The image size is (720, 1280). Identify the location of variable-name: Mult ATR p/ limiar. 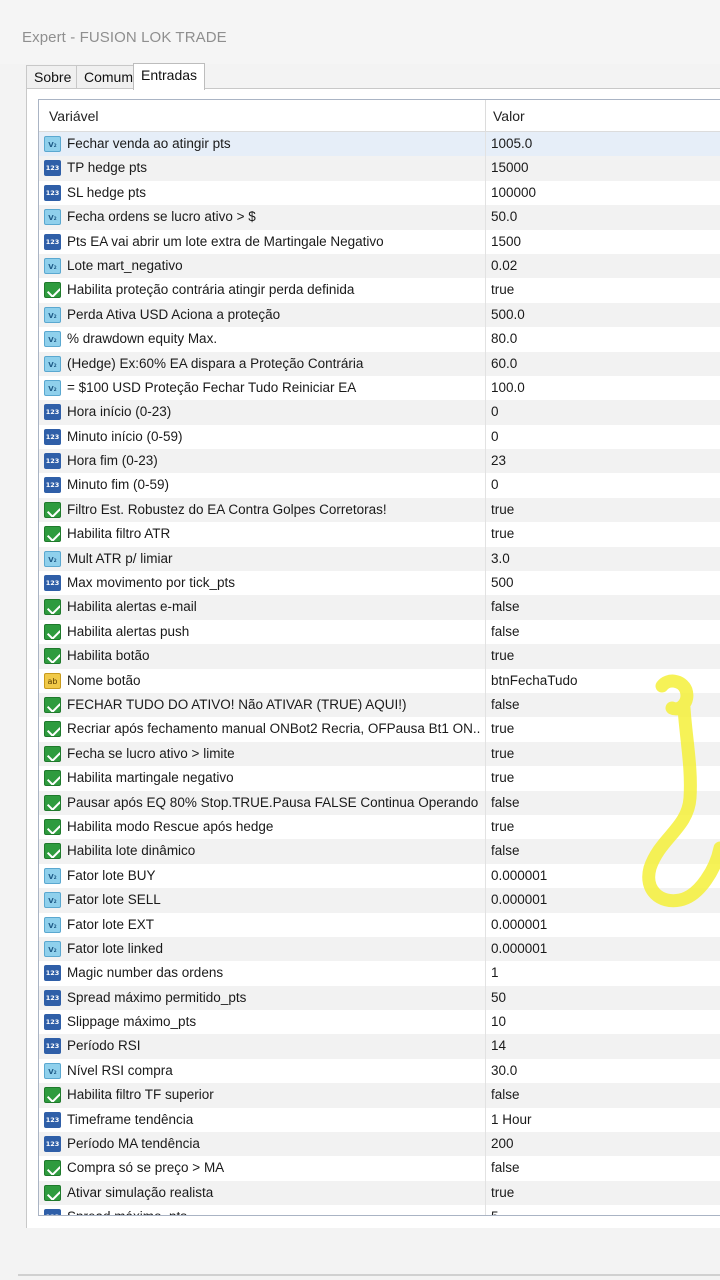
(120, 558).